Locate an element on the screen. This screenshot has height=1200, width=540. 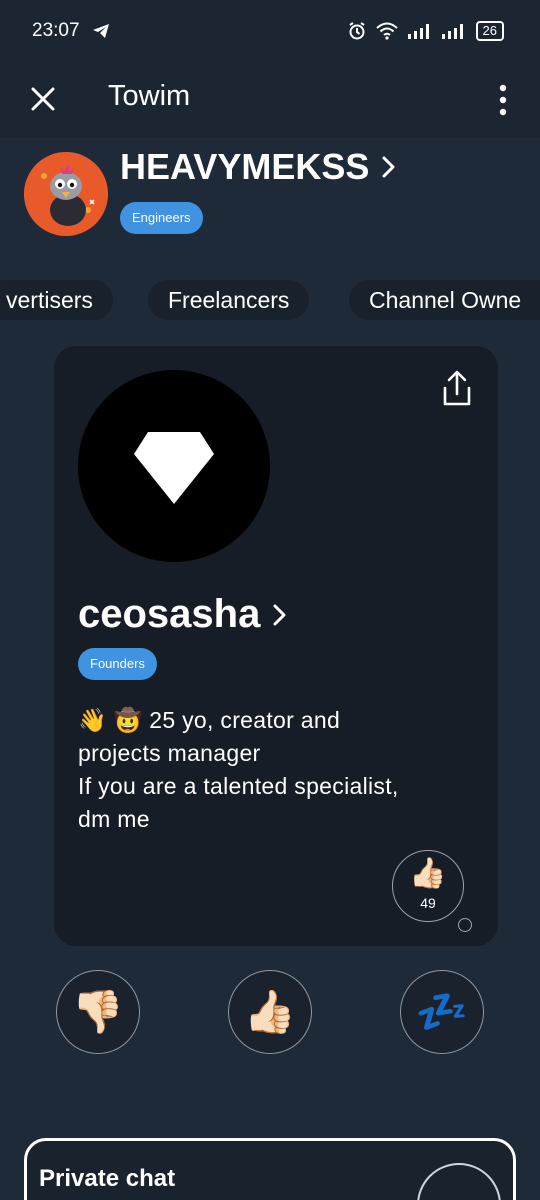
more-vertical-icon is located at coordinates (503, 100).